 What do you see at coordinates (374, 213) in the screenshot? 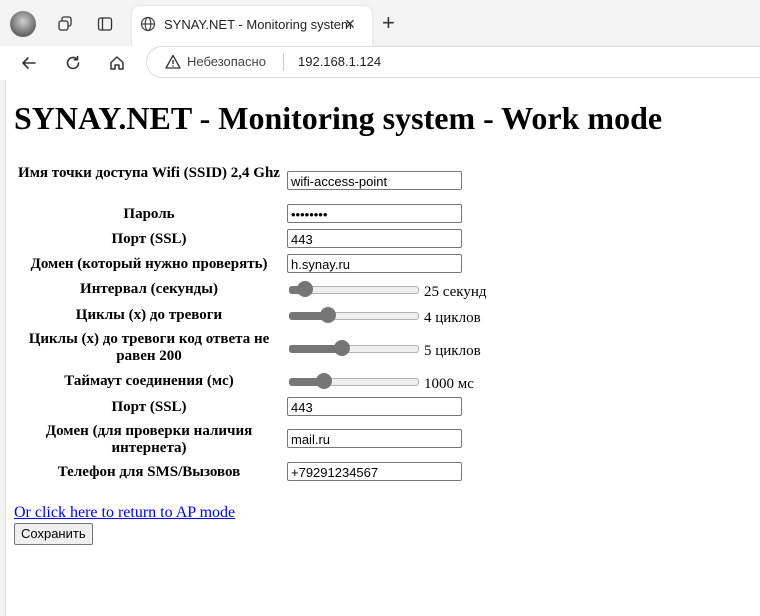
I see `password-input: ••••••••` at bounding box center [374, 213].